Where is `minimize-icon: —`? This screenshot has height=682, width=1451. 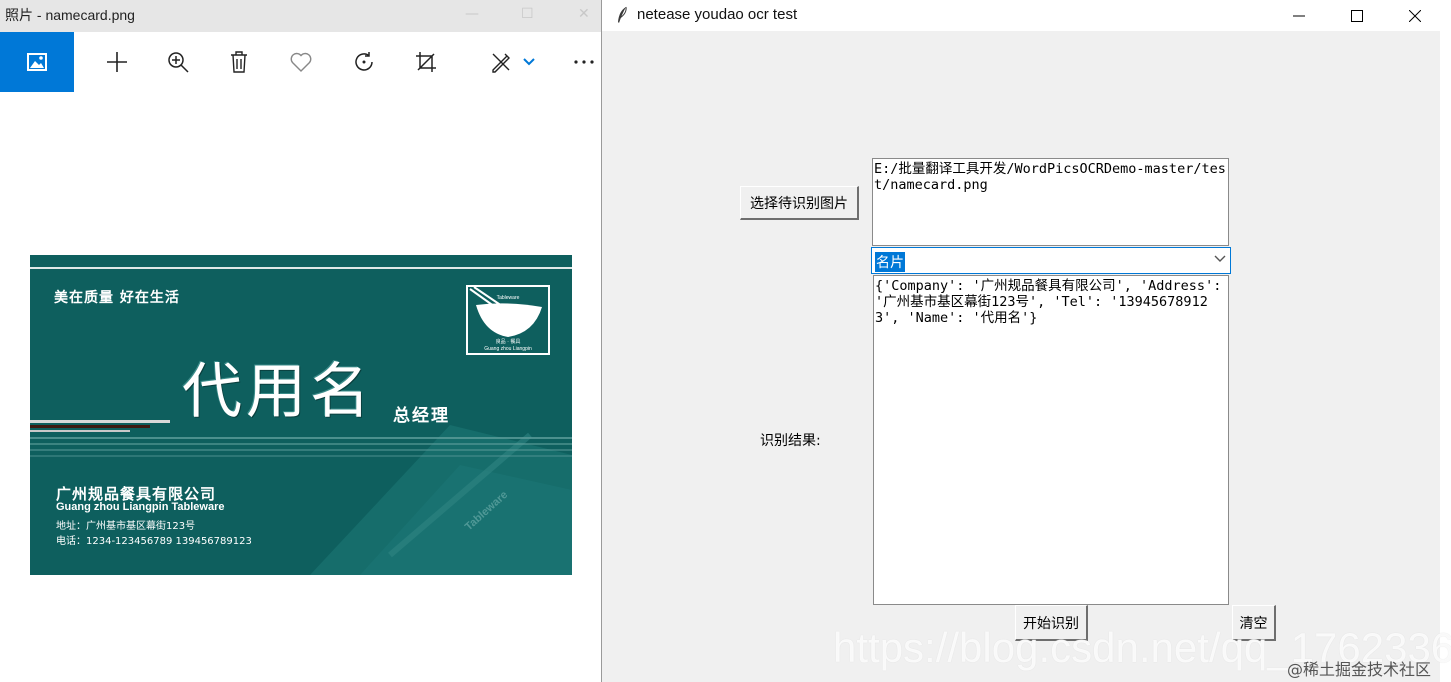
minimize-icon: — is located at coordinates (472, 14).